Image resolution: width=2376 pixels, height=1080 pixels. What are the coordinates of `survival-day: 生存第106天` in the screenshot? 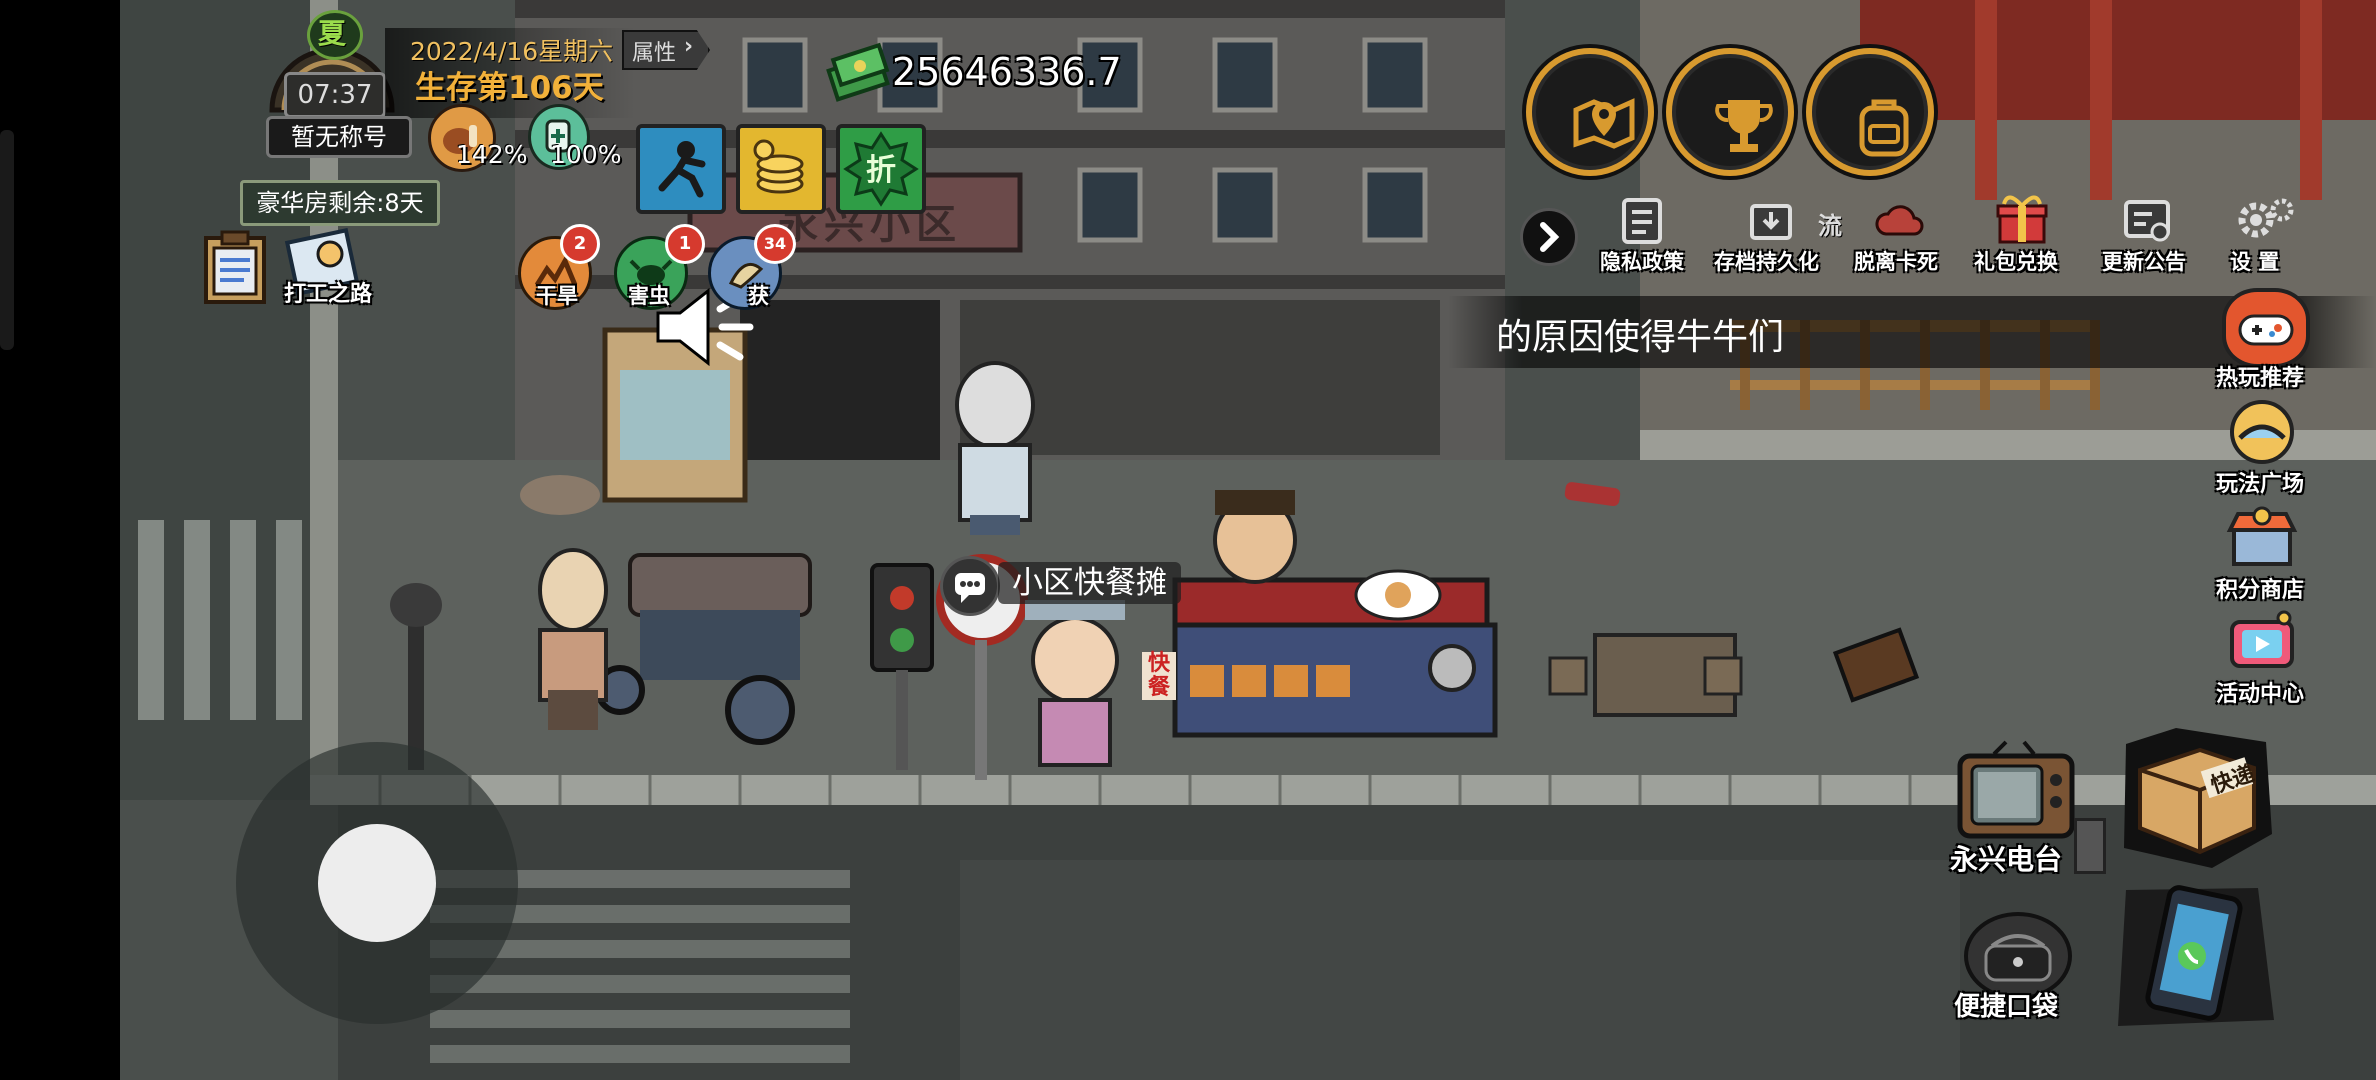 It's located at (509, 88).